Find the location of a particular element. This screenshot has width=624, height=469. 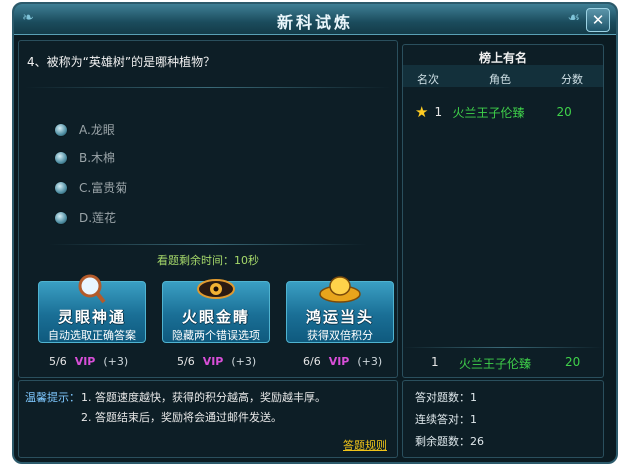

powerup-count: 6/6 VIP (+3) is located at coordinates (342, 361).